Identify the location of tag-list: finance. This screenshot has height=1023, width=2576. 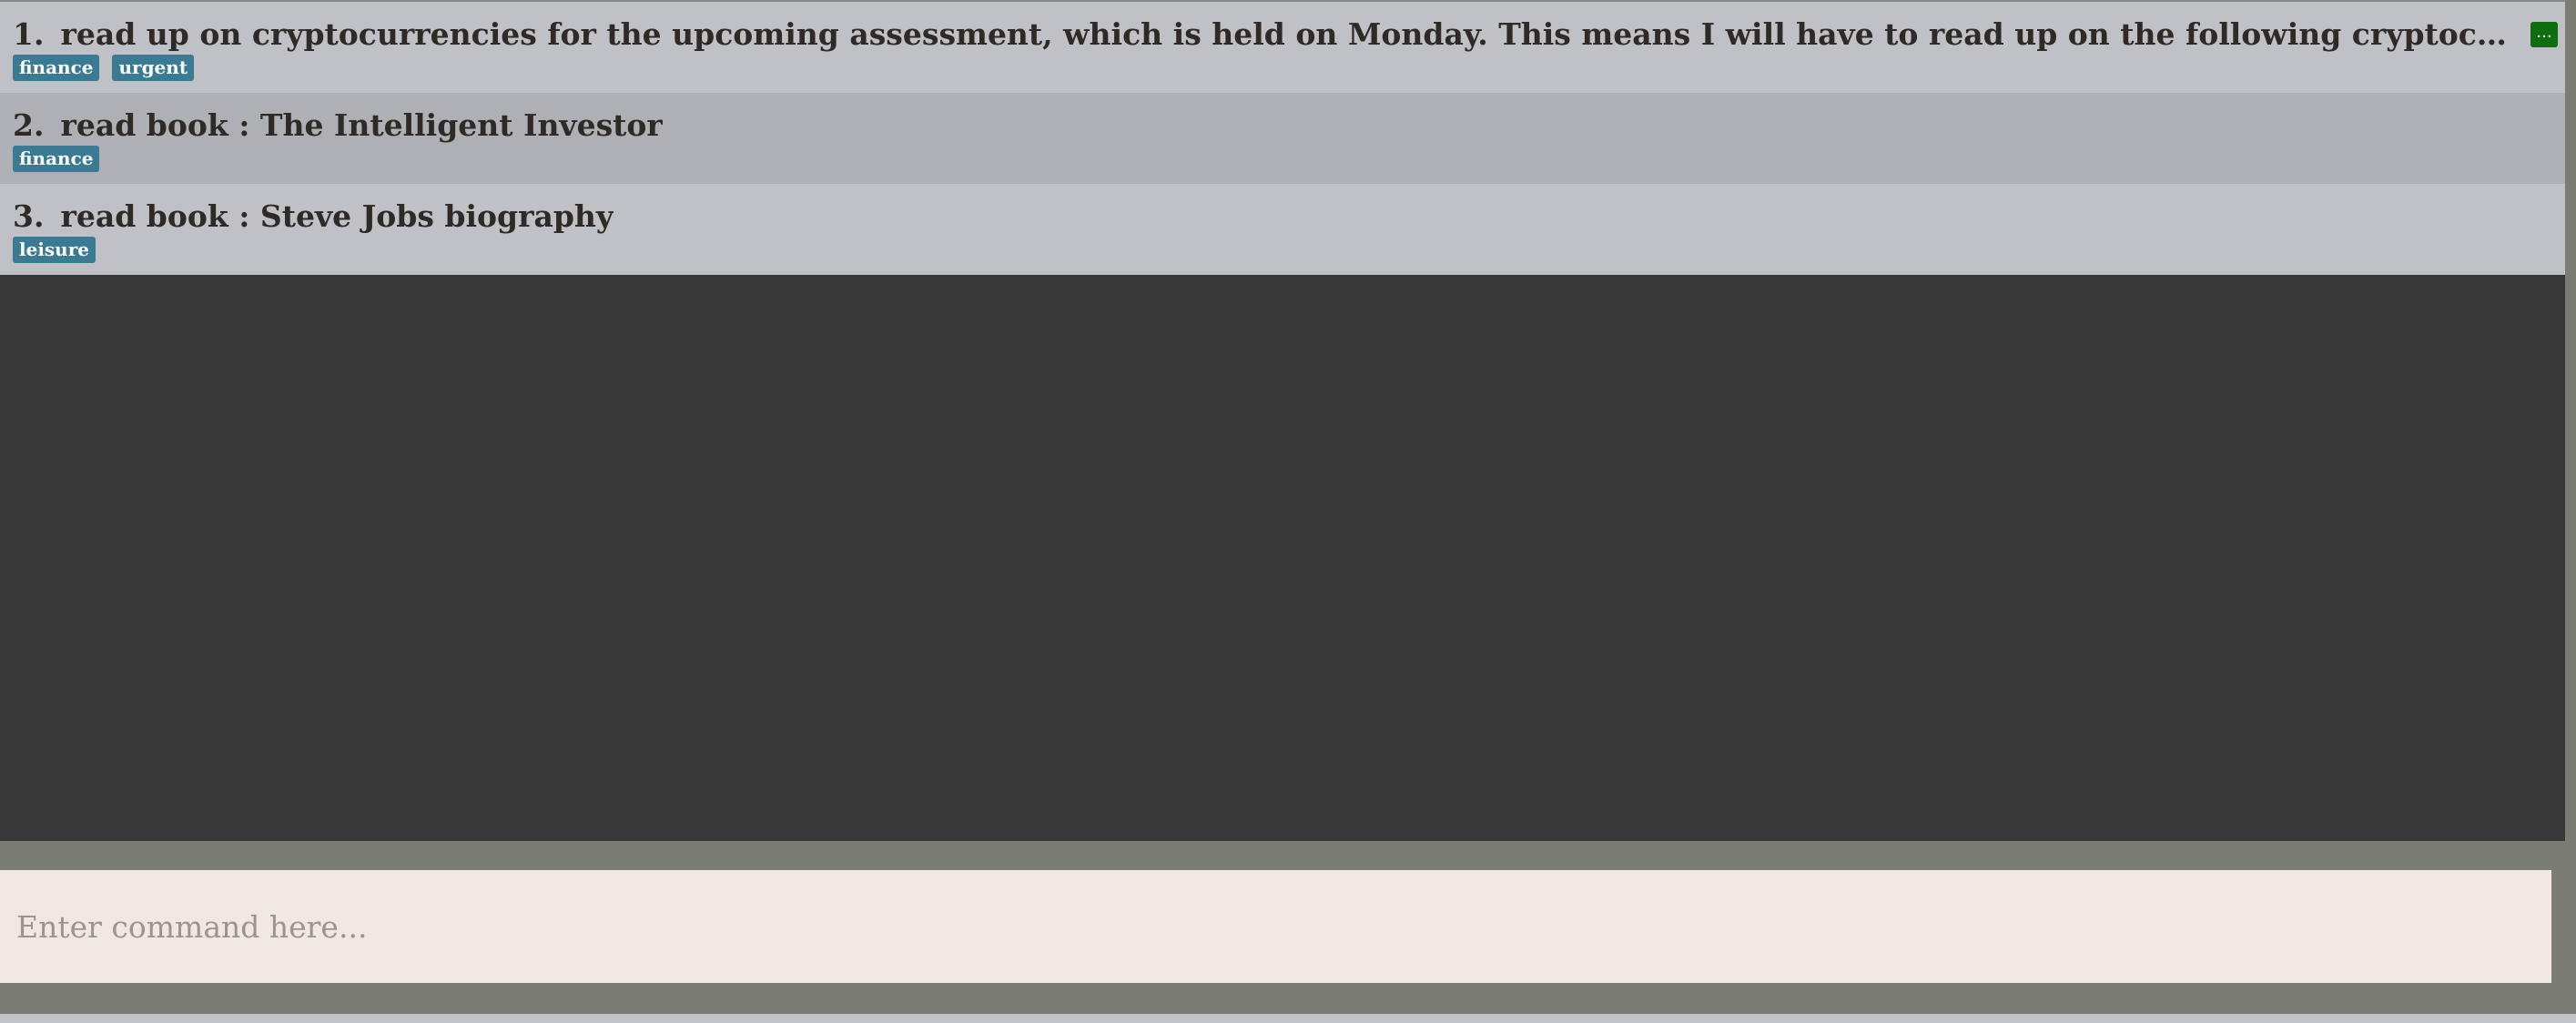
(1289, 159).